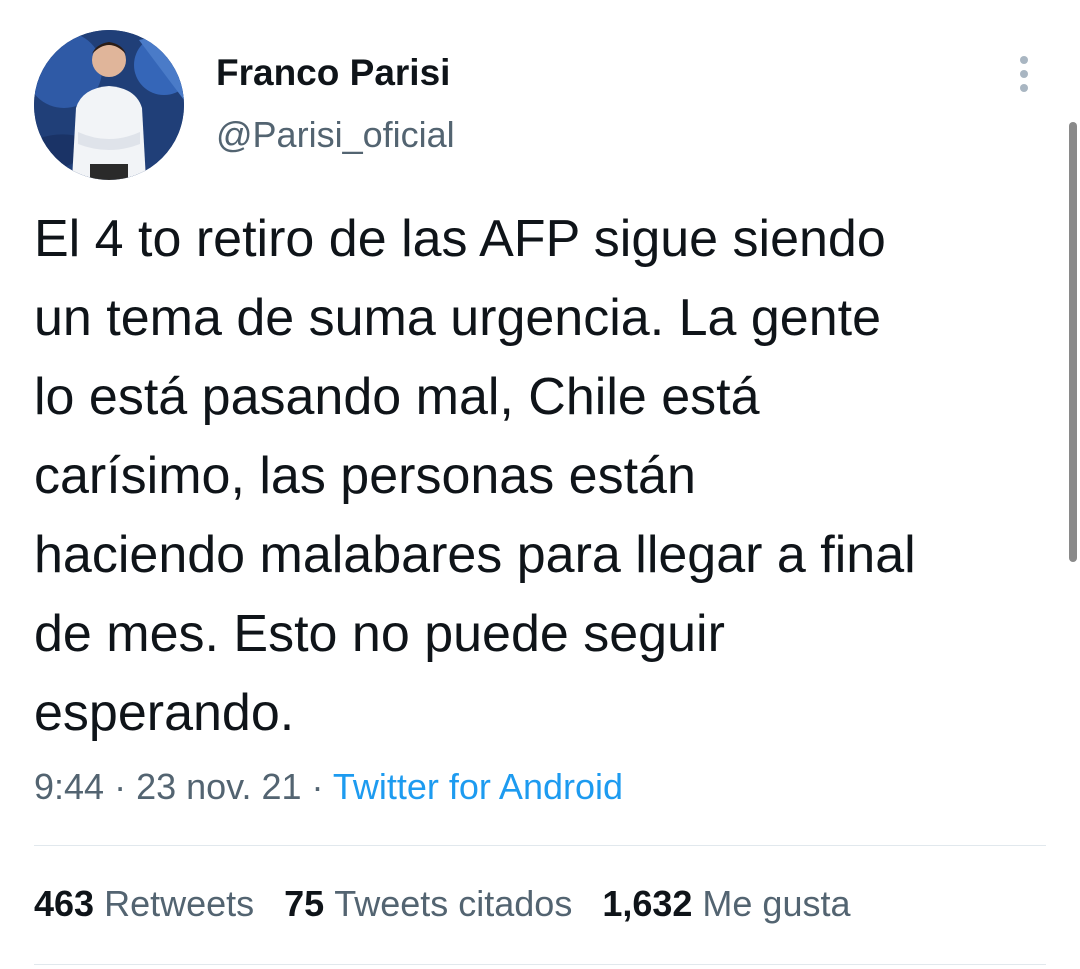 This screenshot has width=1080, height=969. What do you see at coordinates (458, 318) in the screenshot?
I see `tweet-text-line: un tema de suma urgencia. La gente` at bounding box center [458, 318].